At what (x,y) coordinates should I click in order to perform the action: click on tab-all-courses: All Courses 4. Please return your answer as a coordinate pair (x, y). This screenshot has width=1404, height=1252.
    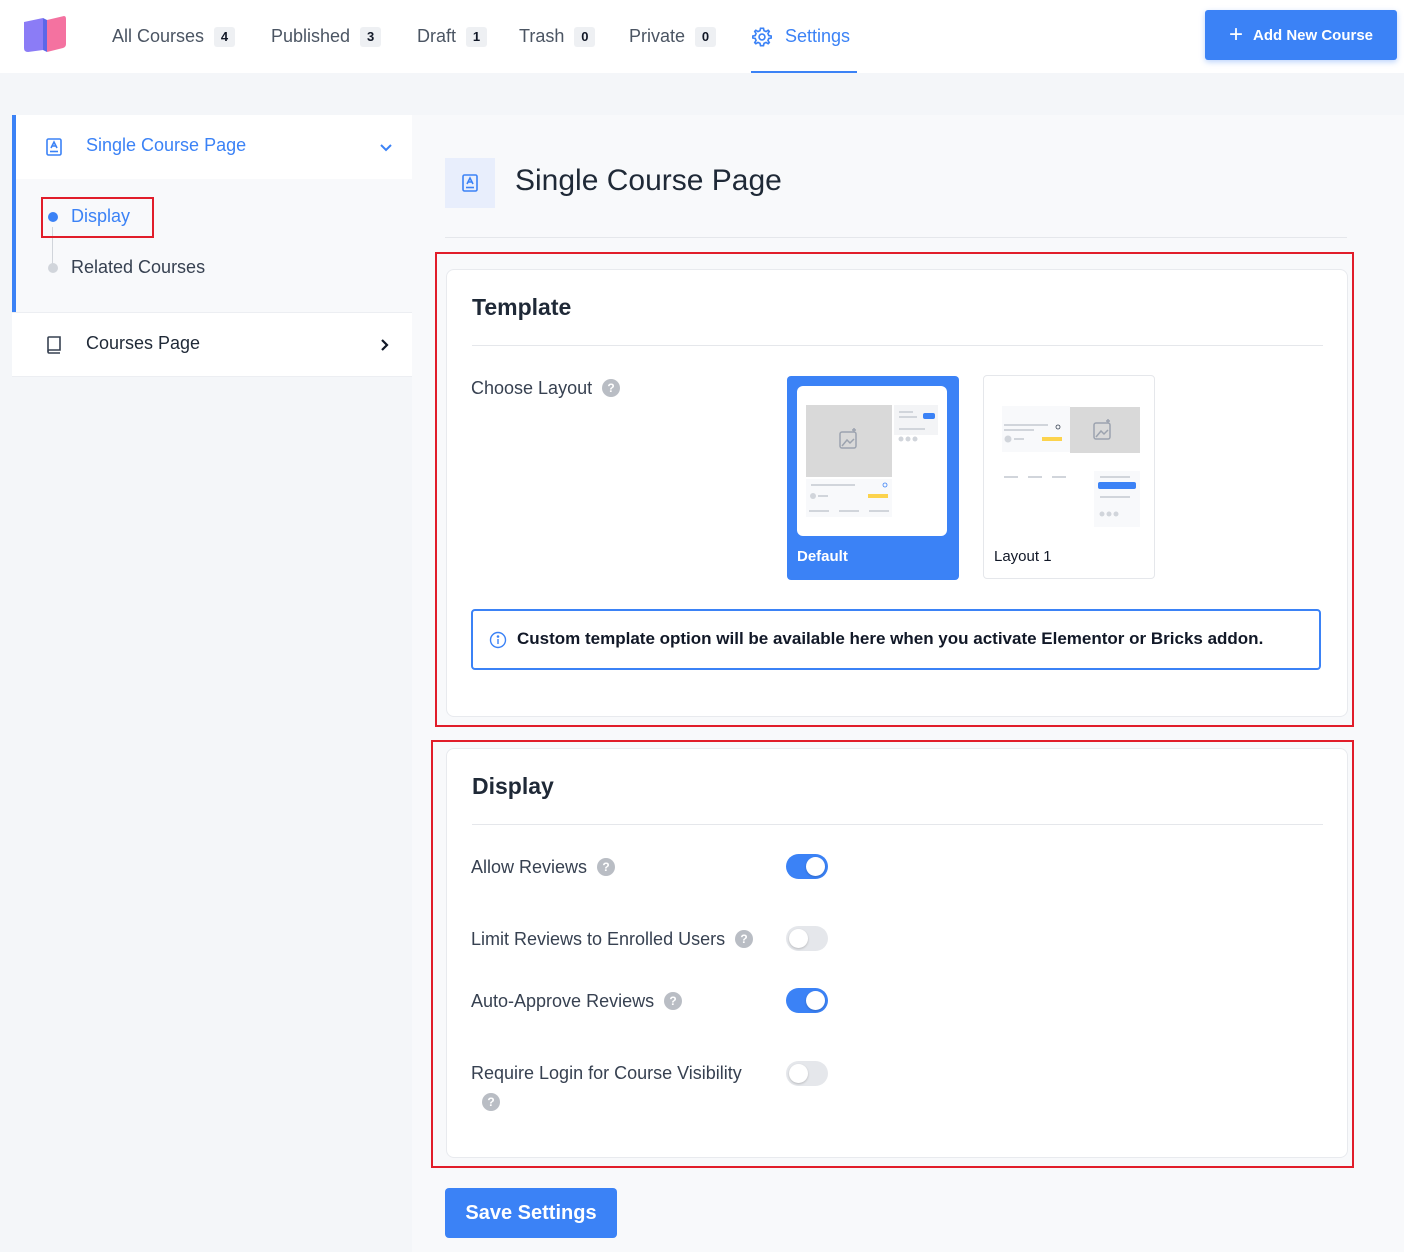
    Looking at the image, I should click on (174, 36).